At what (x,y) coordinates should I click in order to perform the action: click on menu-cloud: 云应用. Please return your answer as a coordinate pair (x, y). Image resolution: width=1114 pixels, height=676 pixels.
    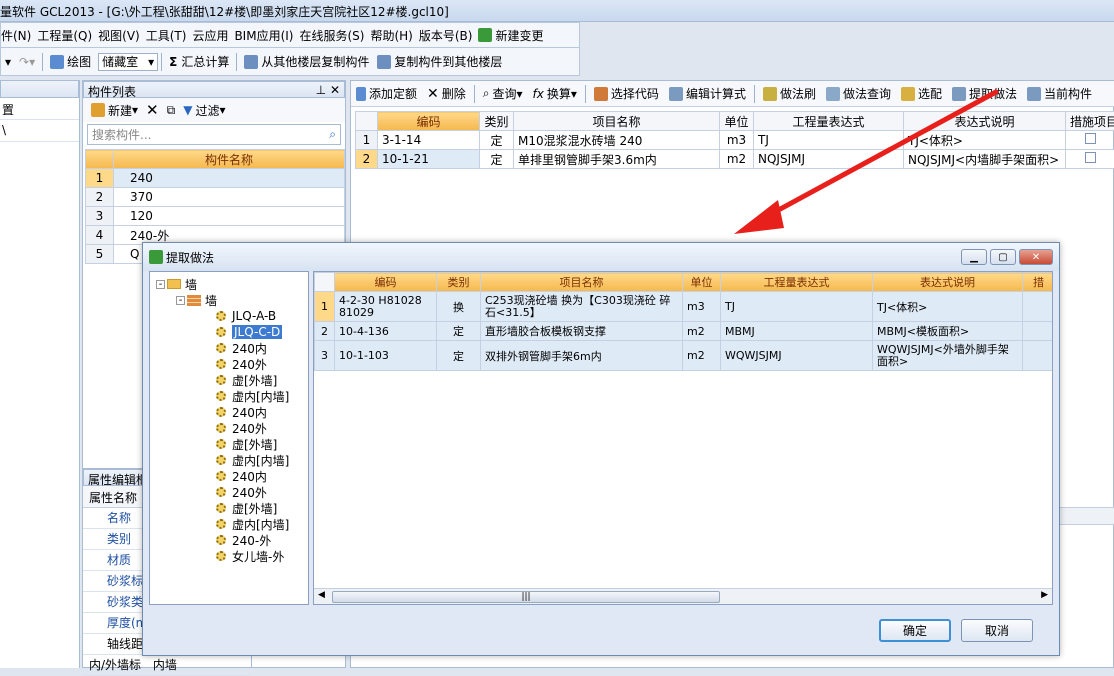
    Looking at the image, I should click on (213, 35).